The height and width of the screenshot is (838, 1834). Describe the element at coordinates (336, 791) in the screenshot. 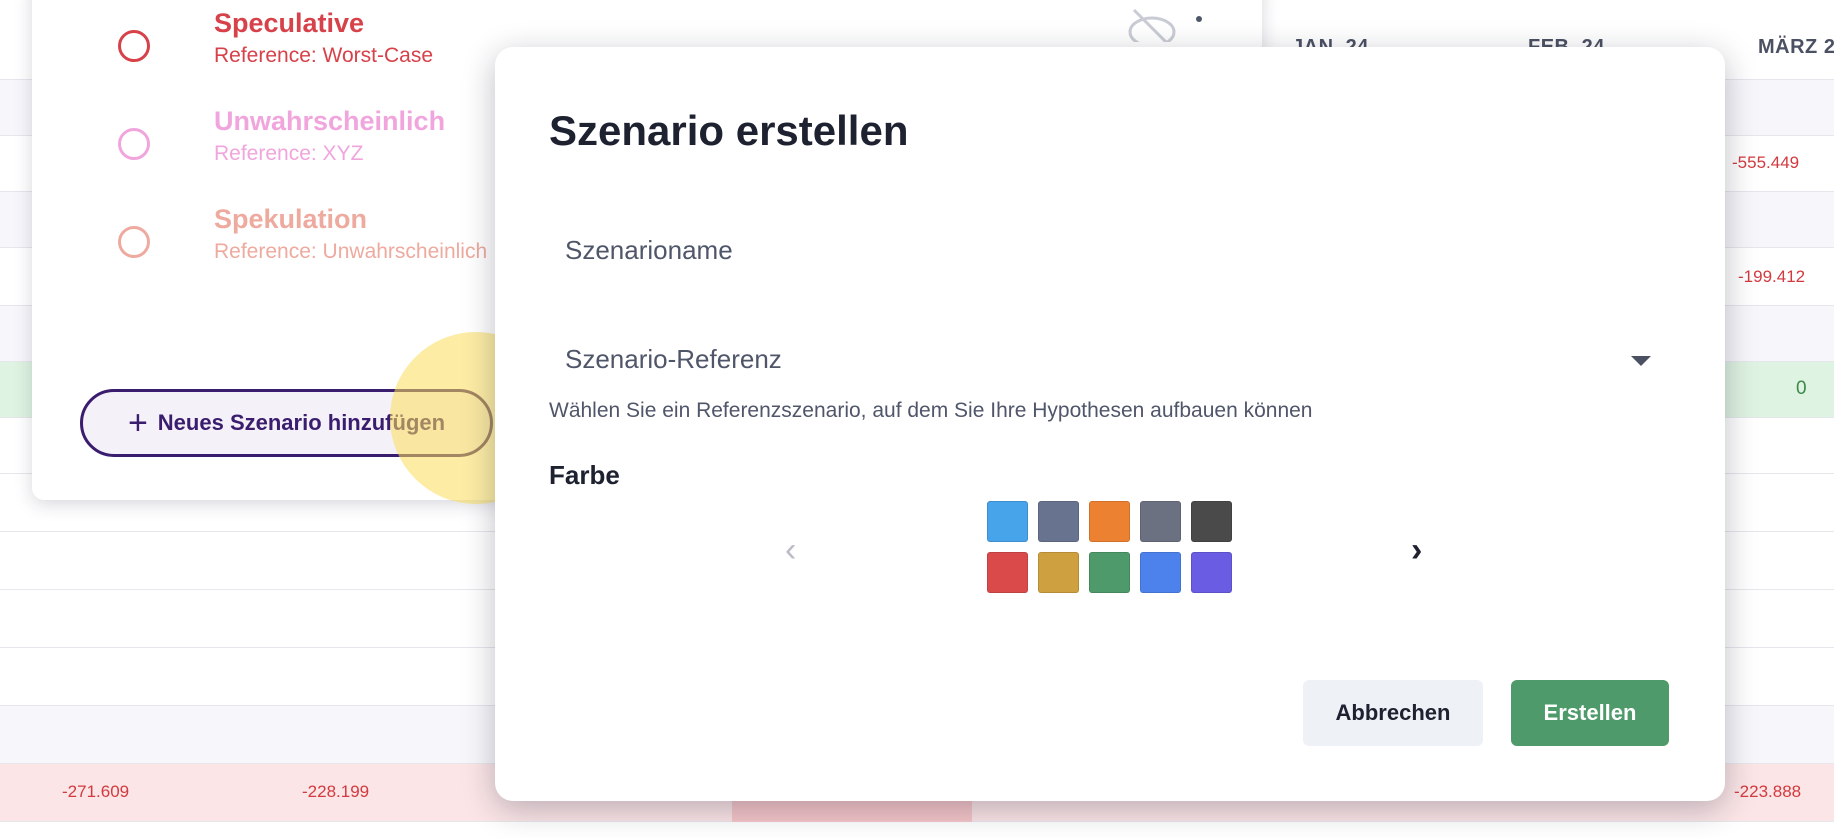

I see `table-cell: -228.199` at that location.